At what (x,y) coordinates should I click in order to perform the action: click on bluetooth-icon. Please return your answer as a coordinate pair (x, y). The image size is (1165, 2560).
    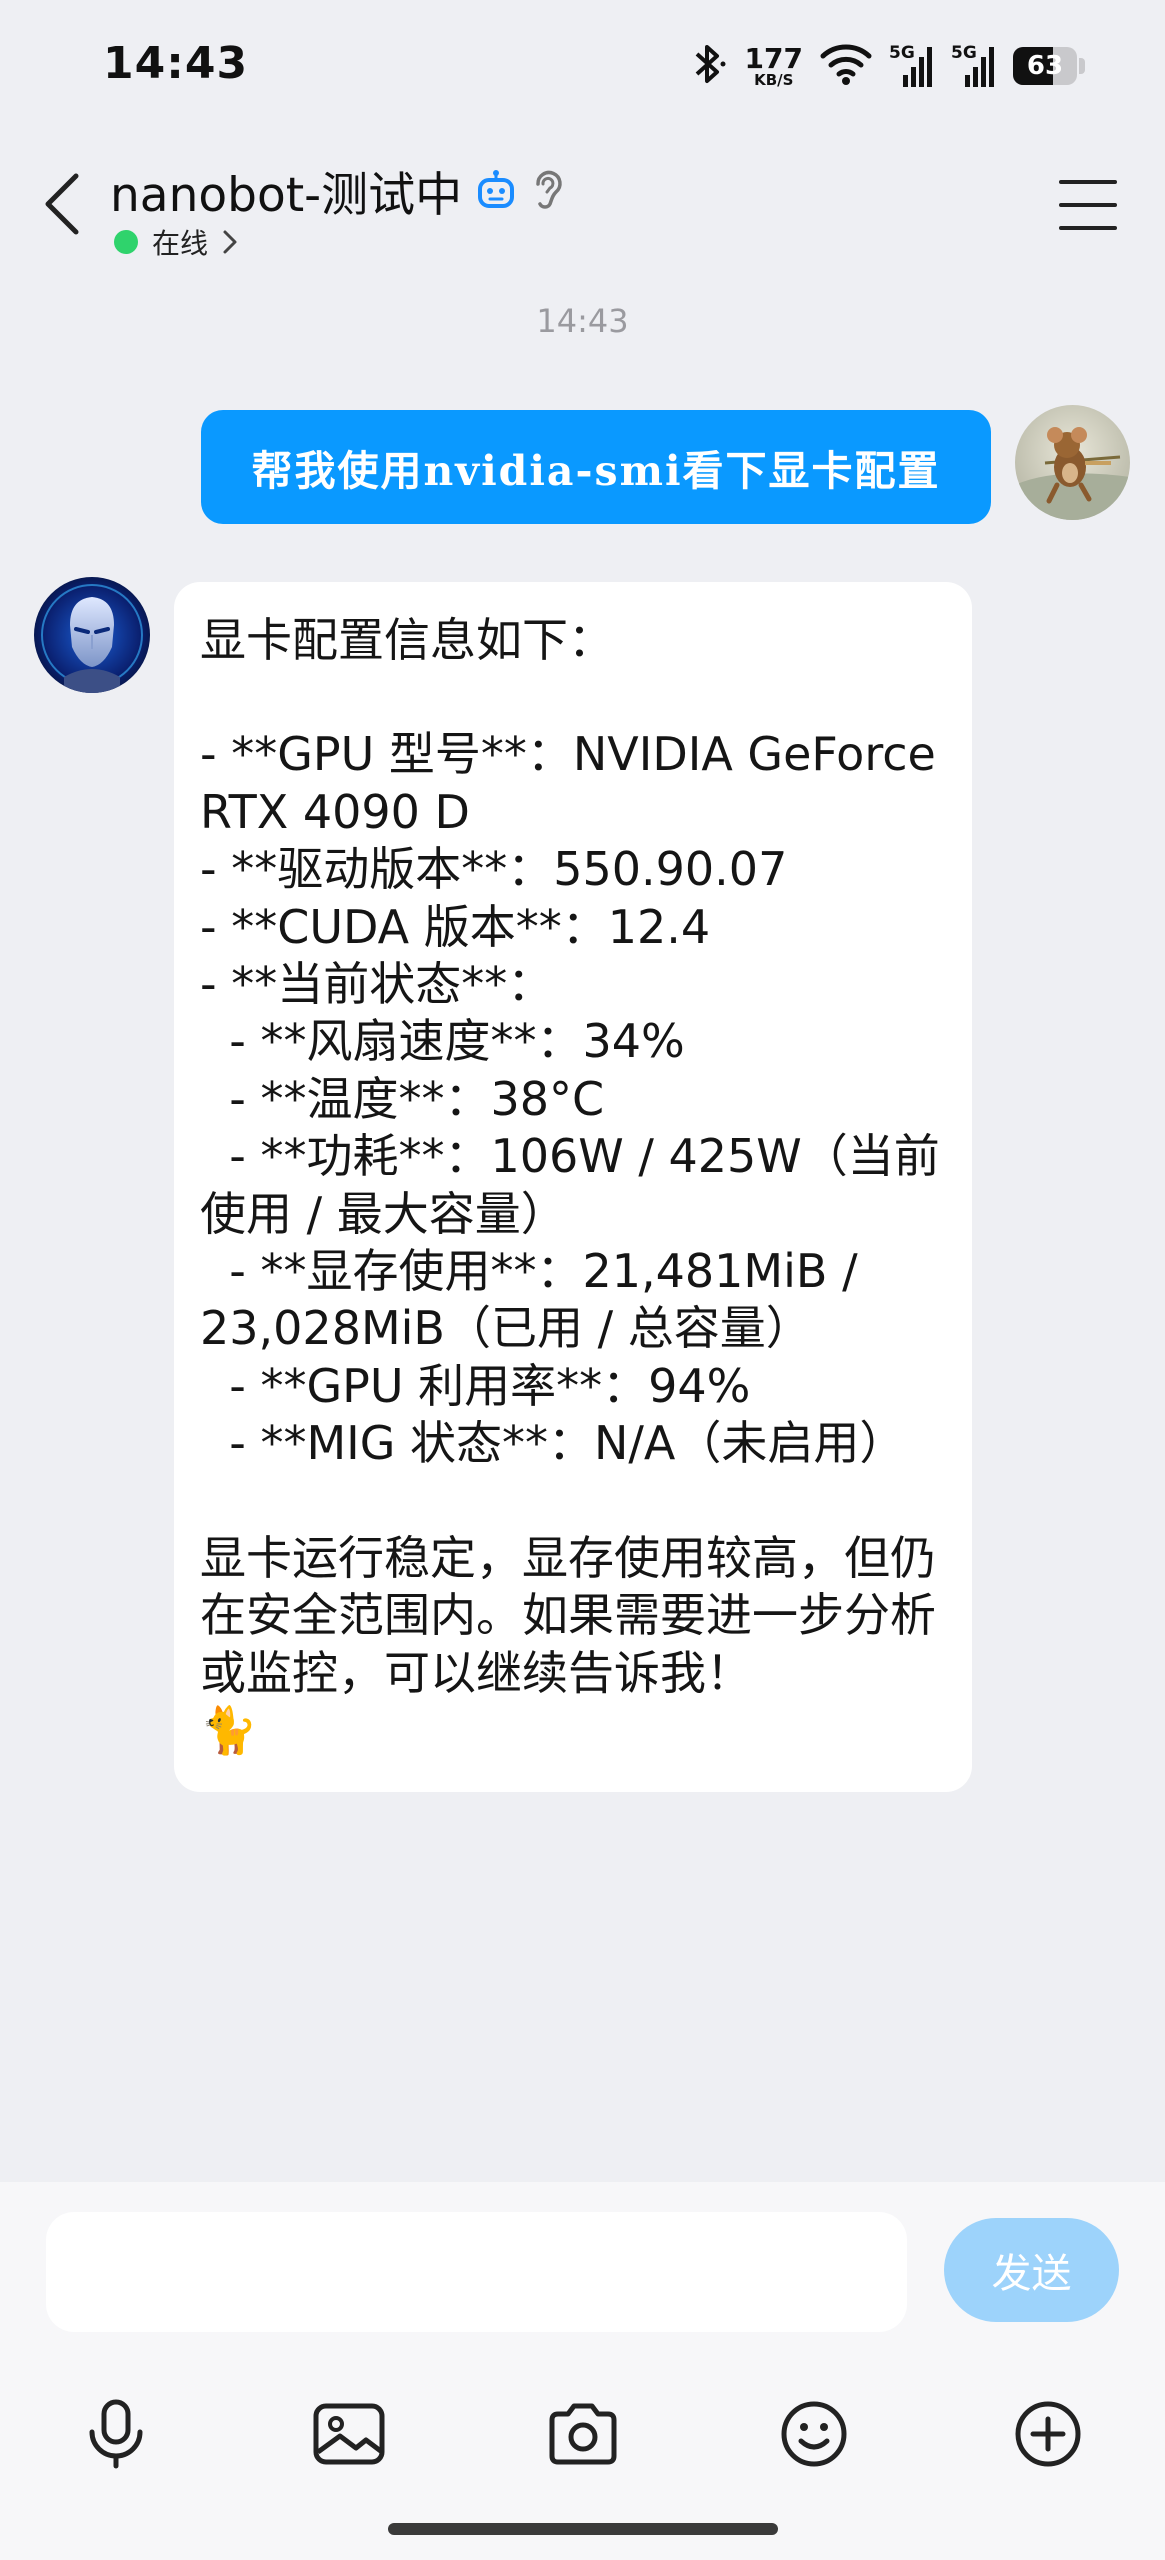
    Looking at the image, I should click on (709, 66).